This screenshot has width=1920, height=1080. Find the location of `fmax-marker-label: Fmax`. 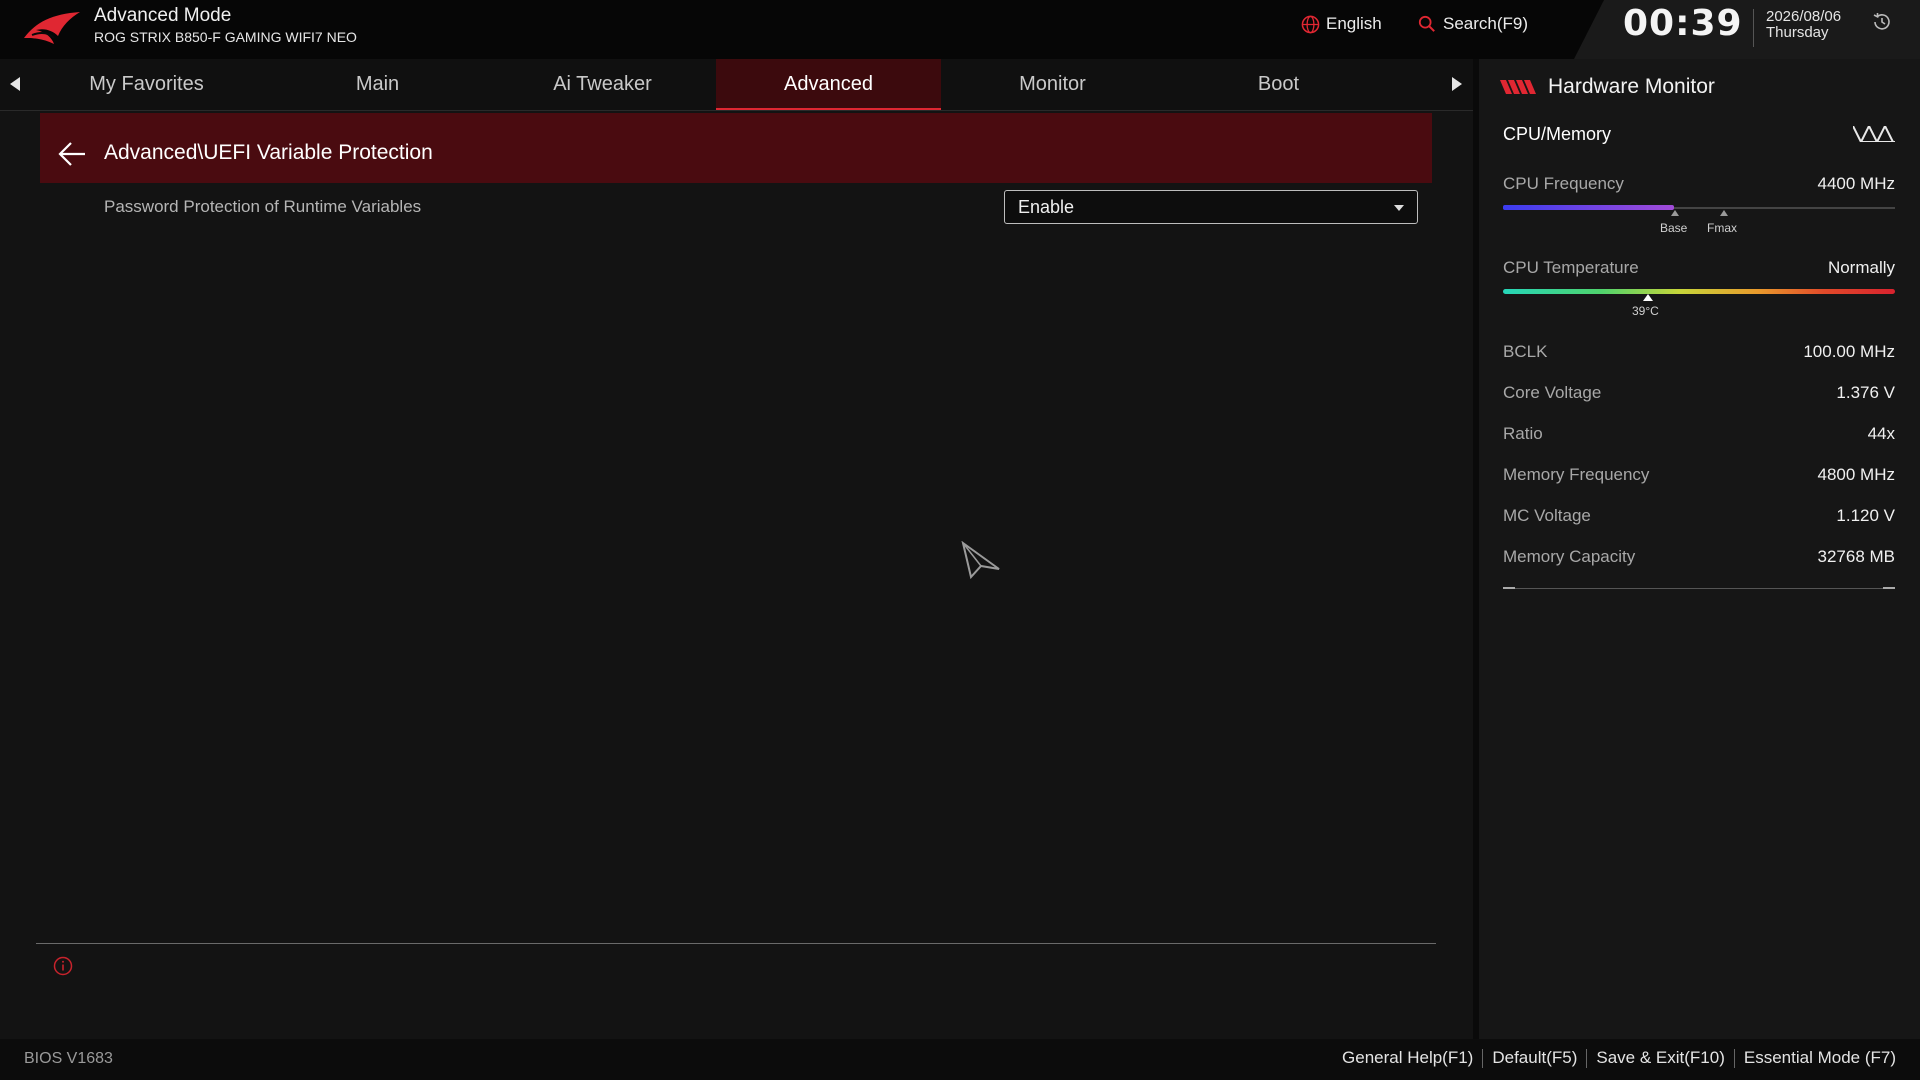

fmax-marker-label: Fmax is located at coordinates (1722, 228).